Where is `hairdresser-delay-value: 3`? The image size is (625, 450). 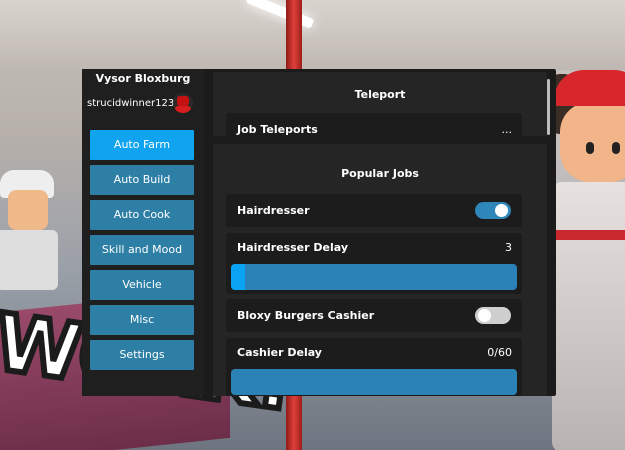 hairdresser-delay-value: 3 is located at coordinates (508, 247).